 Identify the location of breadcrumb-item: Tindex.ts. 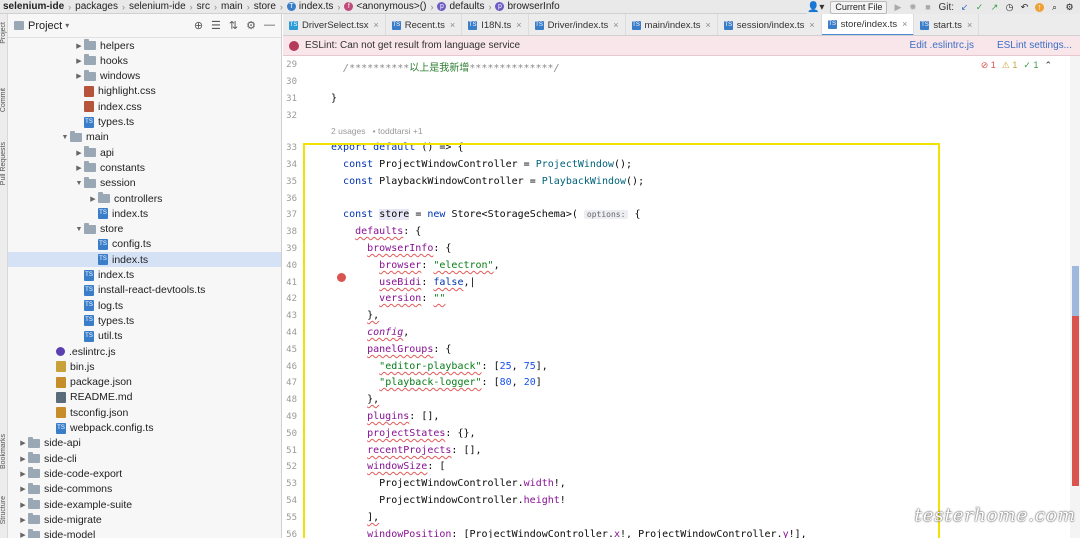
(310, 6).